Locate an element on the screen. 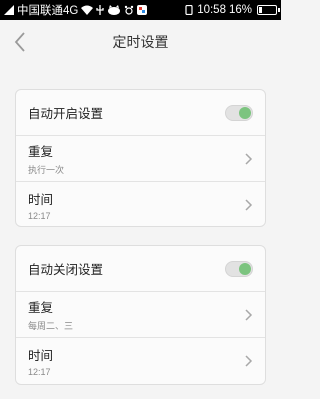 The image size is (320, 399). auto-off-toggle-row: 自动关闭设置 is located at coordinates (140, 269).